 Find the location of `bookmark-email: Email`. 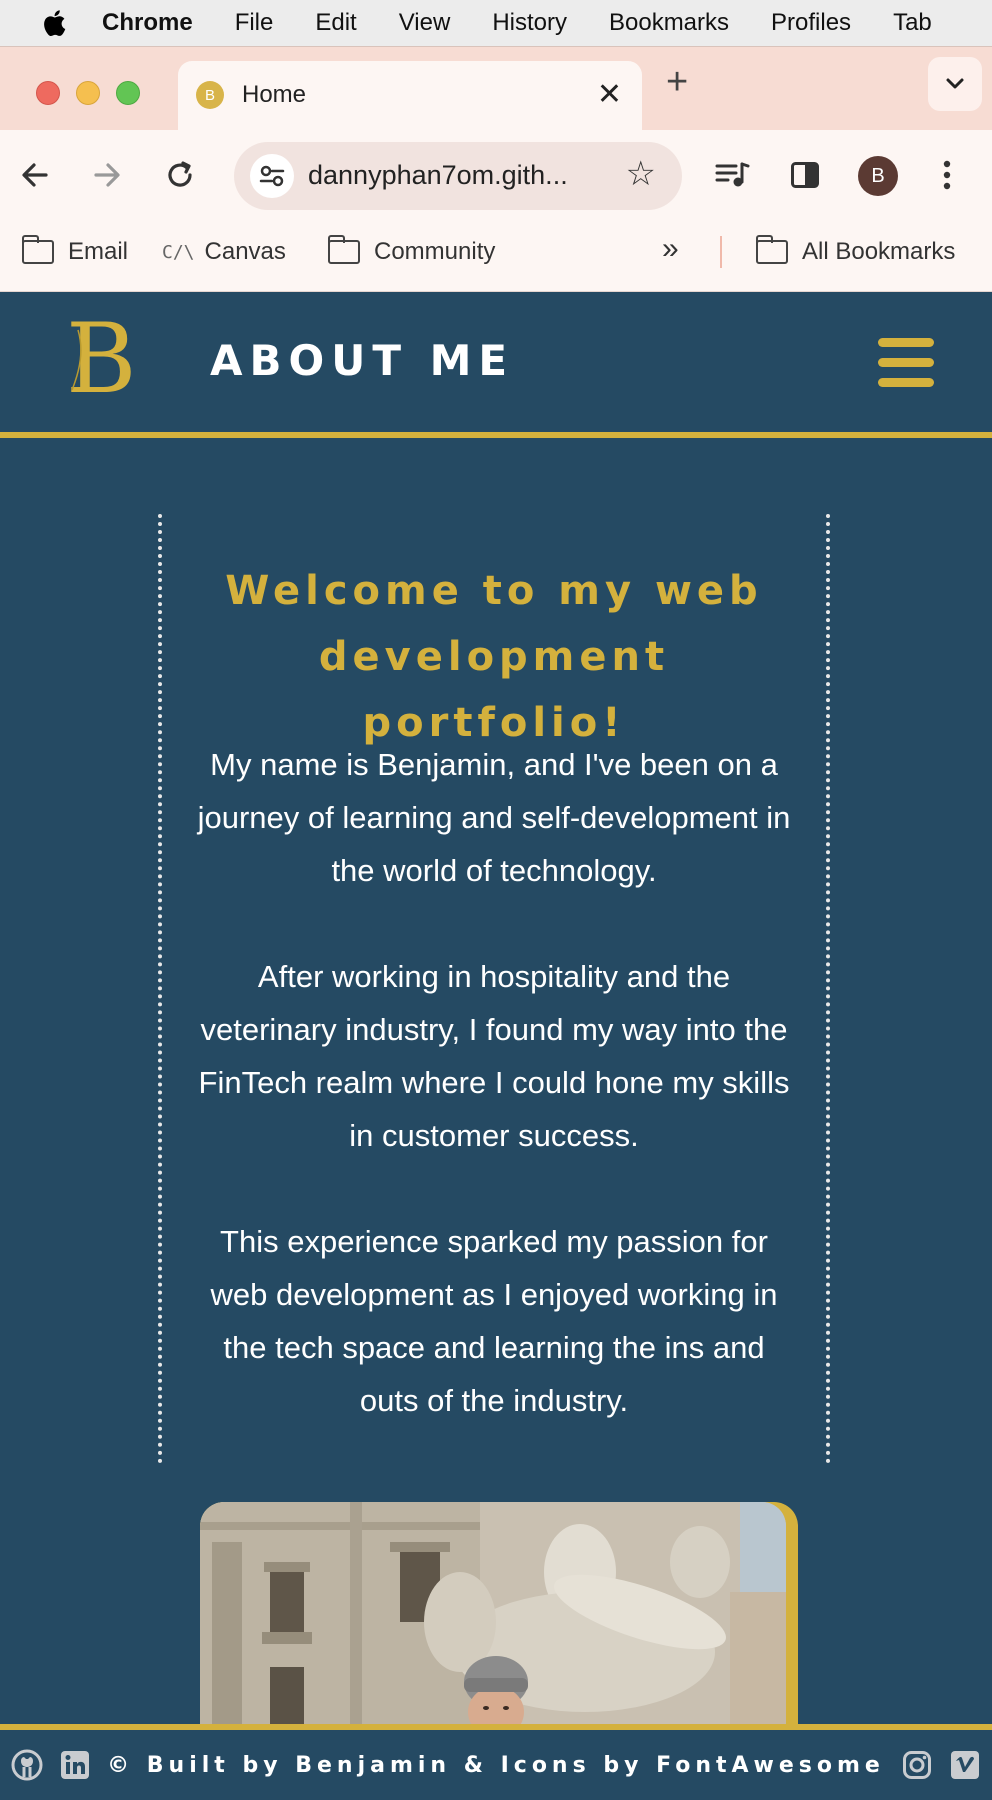

bookmark-email: Email is located at coordinates (75, 250).